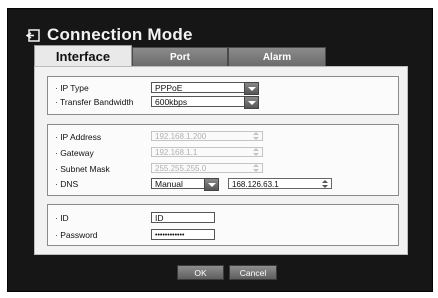 Image resolution: width=438 pixels, height=298 pixels. I want to click on exit-arrow-icon, so click(33, 35).